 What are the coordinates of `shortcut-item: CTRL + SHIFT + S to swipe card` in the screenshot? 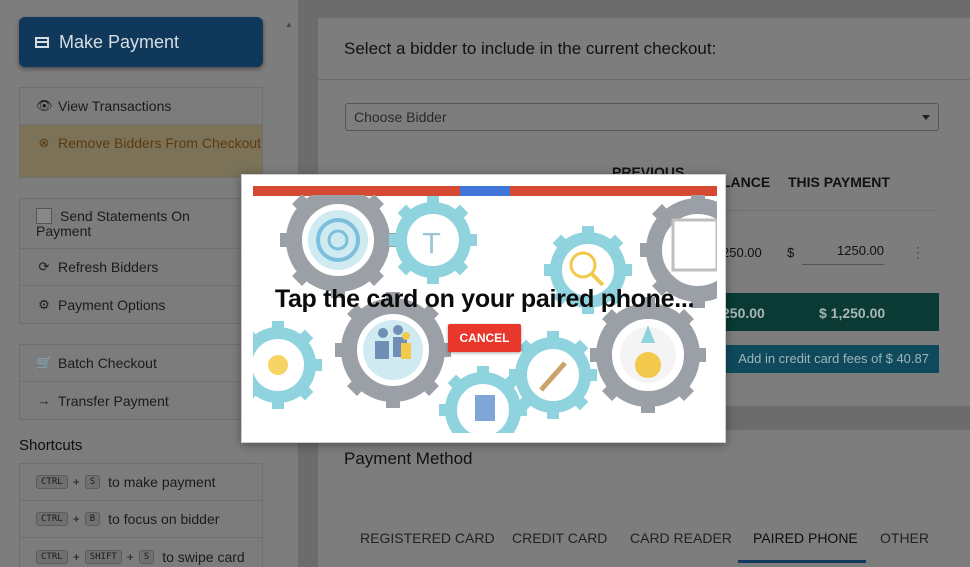 It's located at (141, 552).